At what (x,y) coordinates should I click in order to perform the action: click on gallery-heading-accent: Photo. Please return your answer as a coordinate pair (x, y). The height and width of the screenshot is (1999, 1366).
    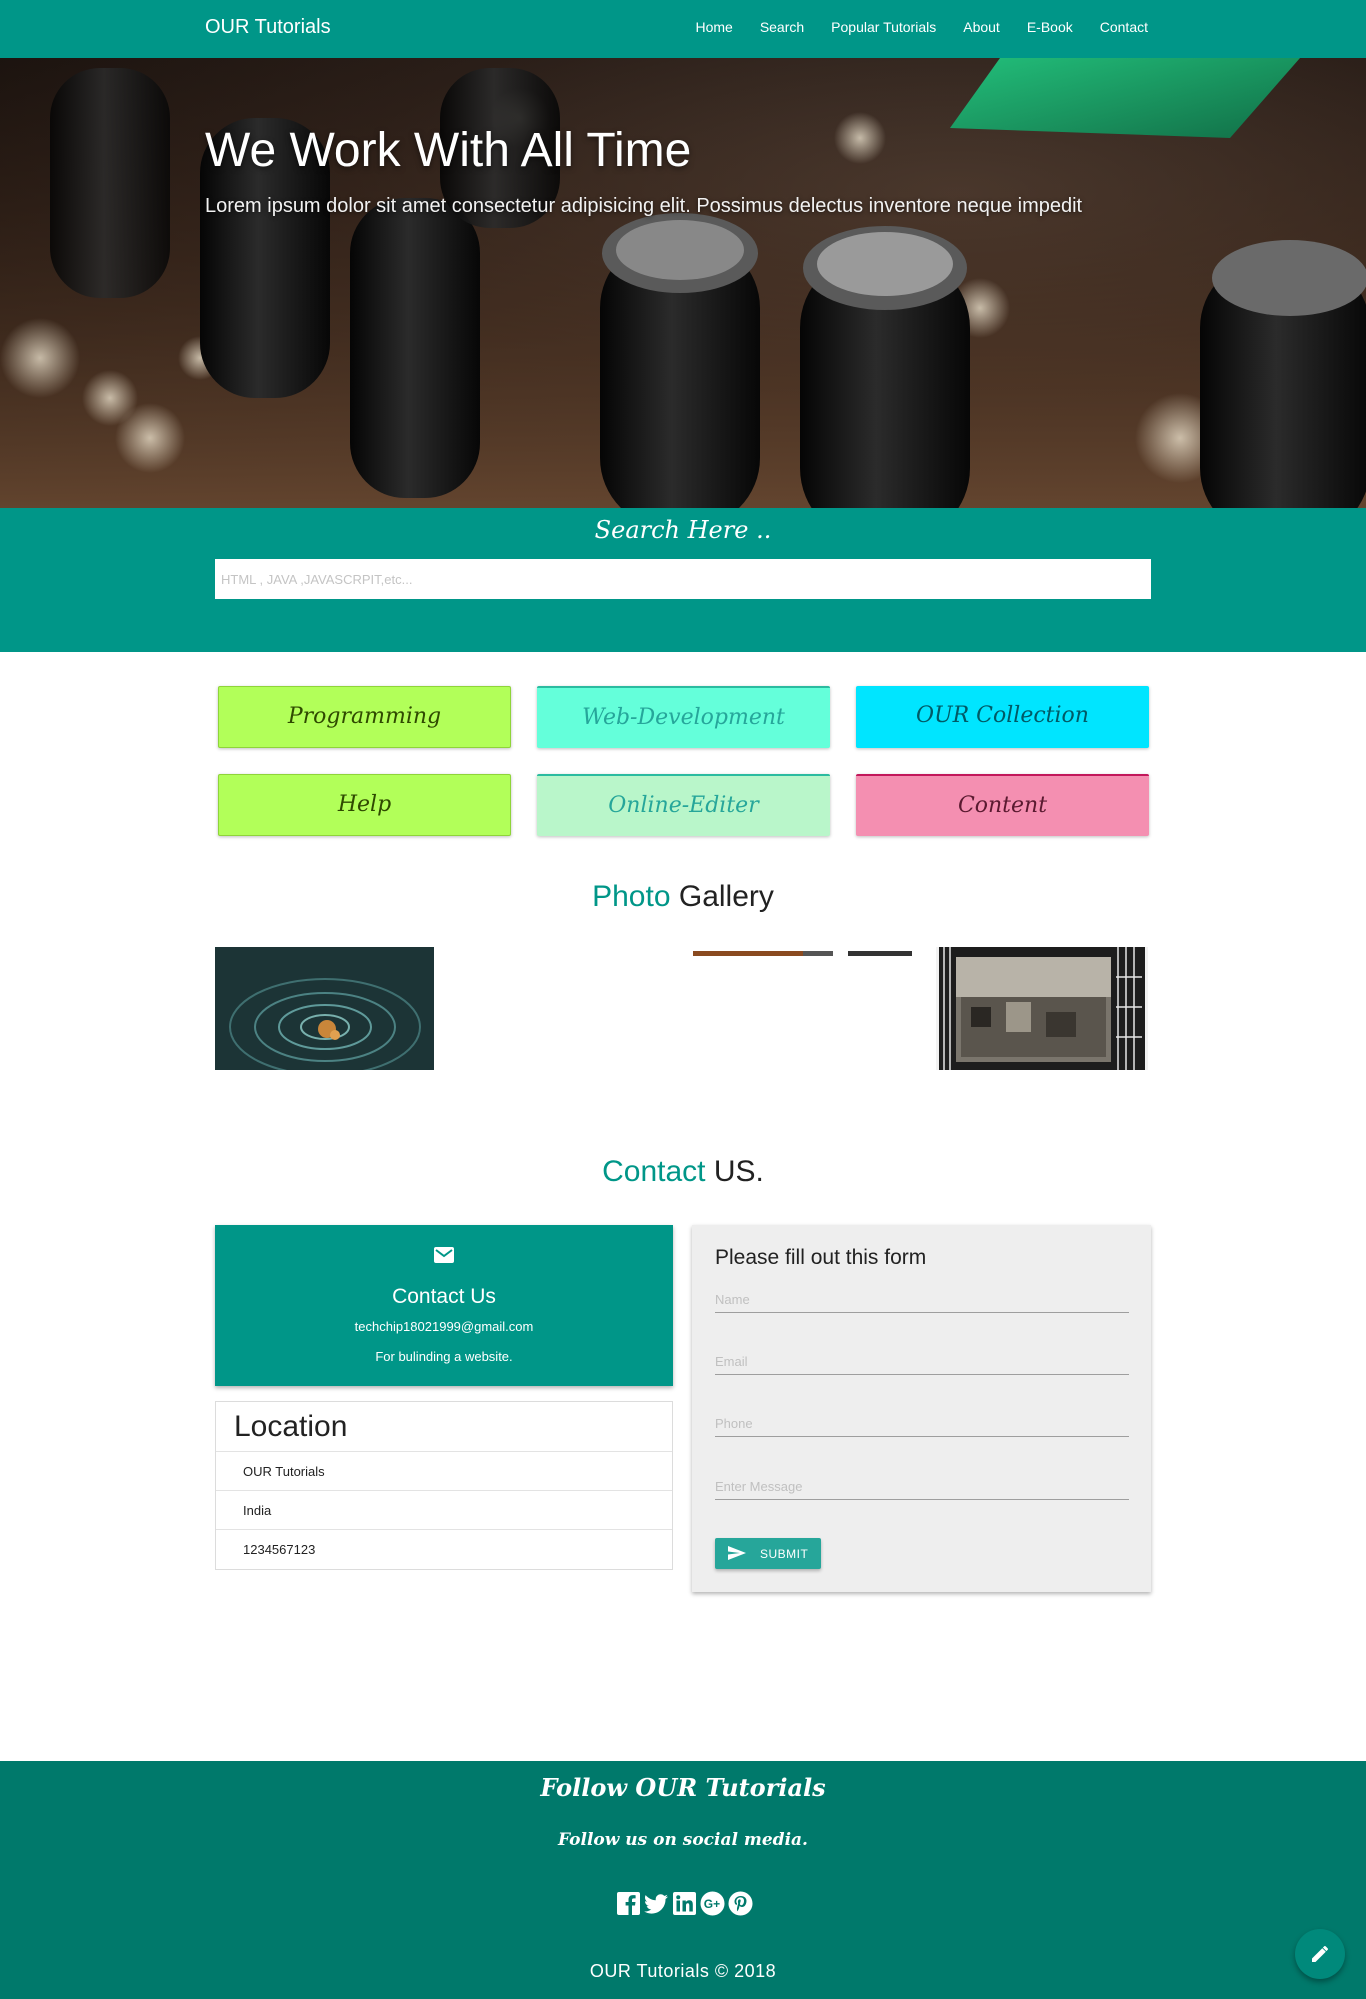
    Looking at the image, I should click on (631, 896).